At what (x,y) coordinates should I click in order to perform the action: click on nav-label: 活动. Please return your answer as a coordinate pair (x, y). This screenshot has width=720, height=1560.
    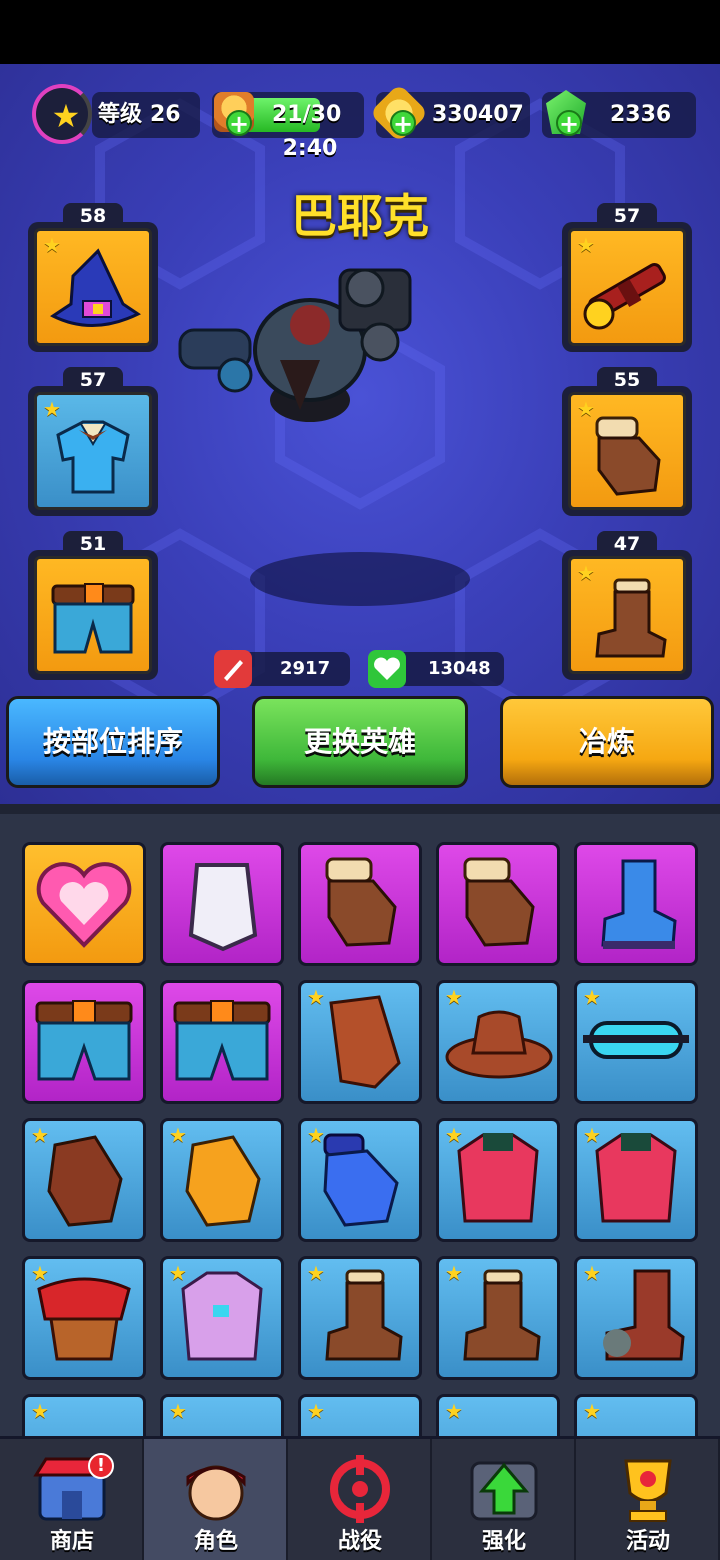
    Looking at the image, I should click on (647, 1541).